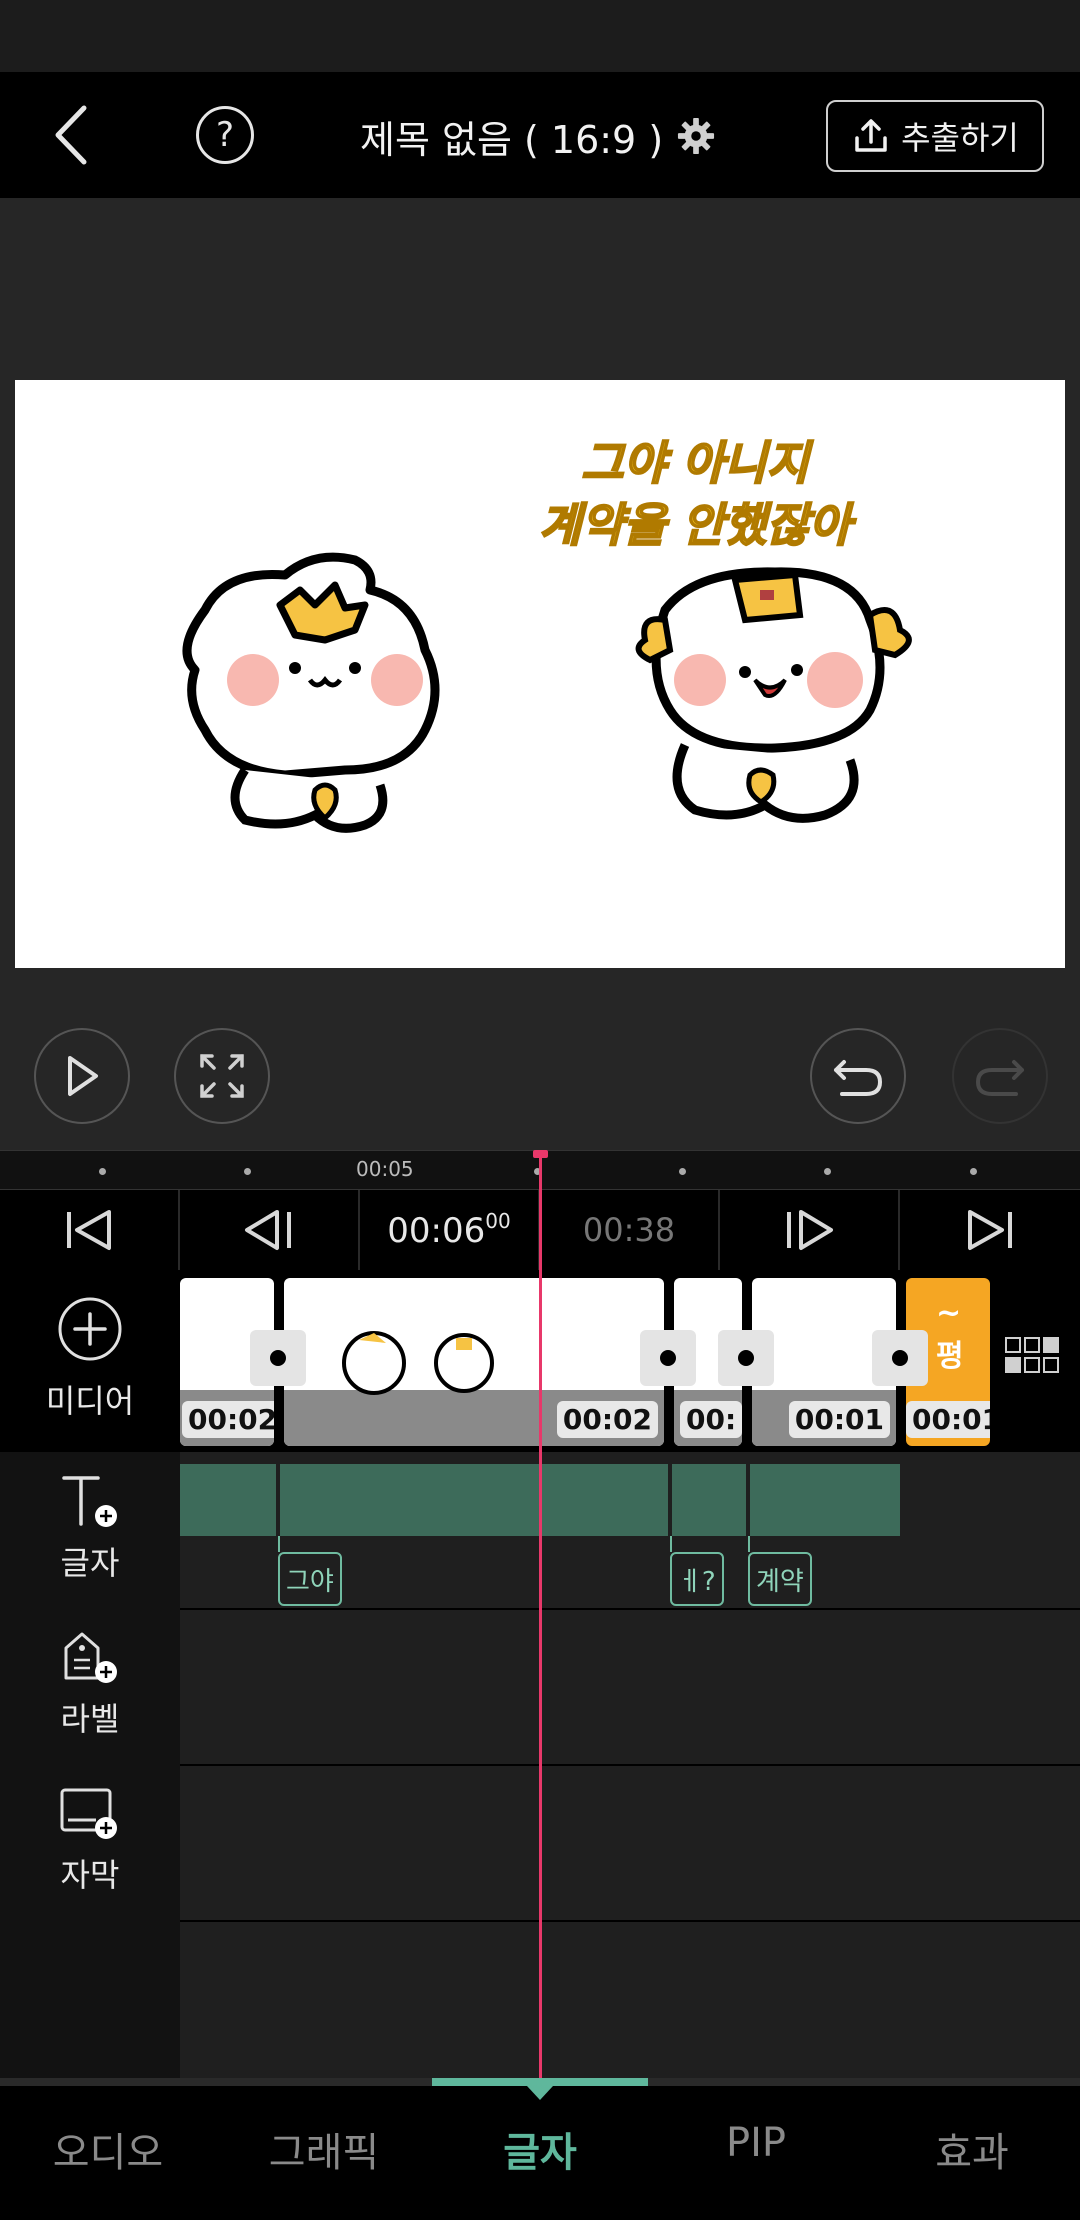 The image size is (1080, 2220). Describe the element at coordinates (630, 1843) in the screenshot. I see `subtitle-track` at that location.